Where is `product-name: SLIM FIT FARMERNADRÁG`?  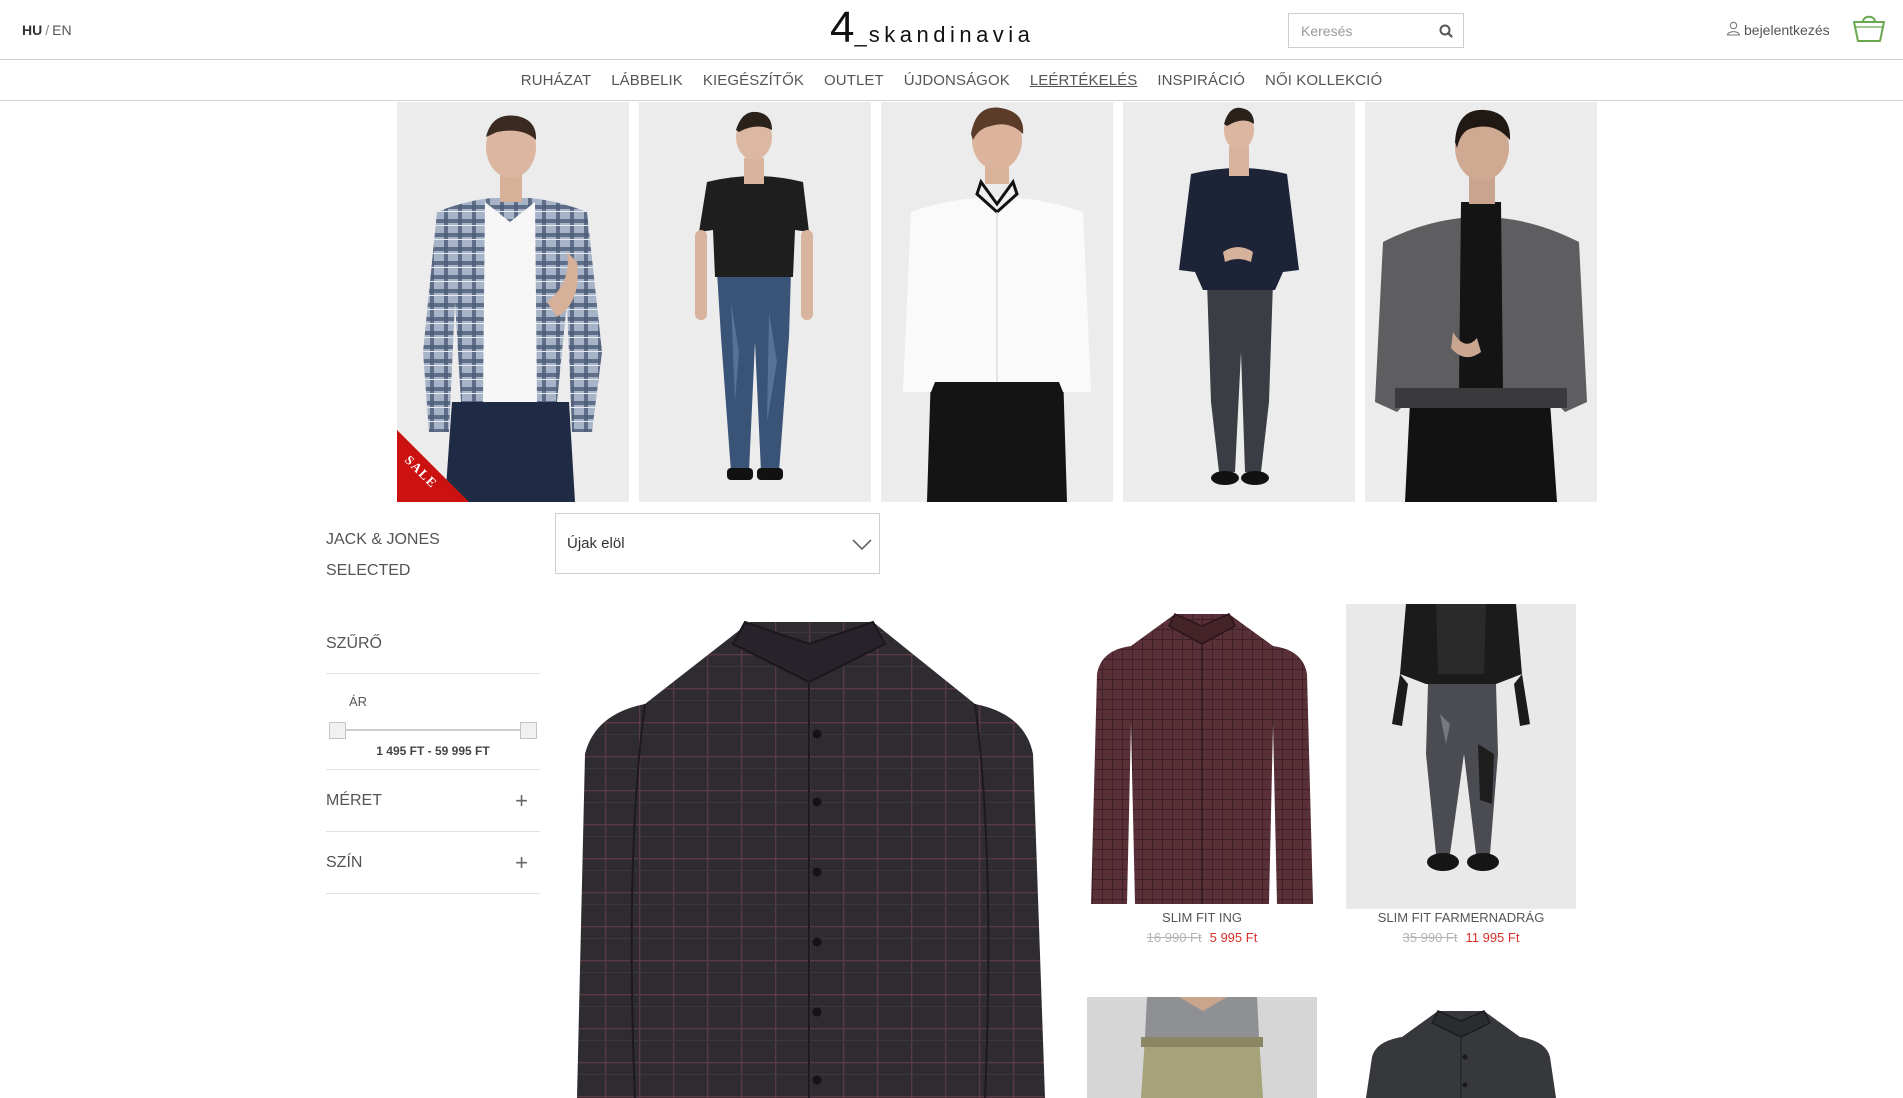
product-name: SLIM FIT FARMERNADRÁG is located at coordinates (1461, 917).